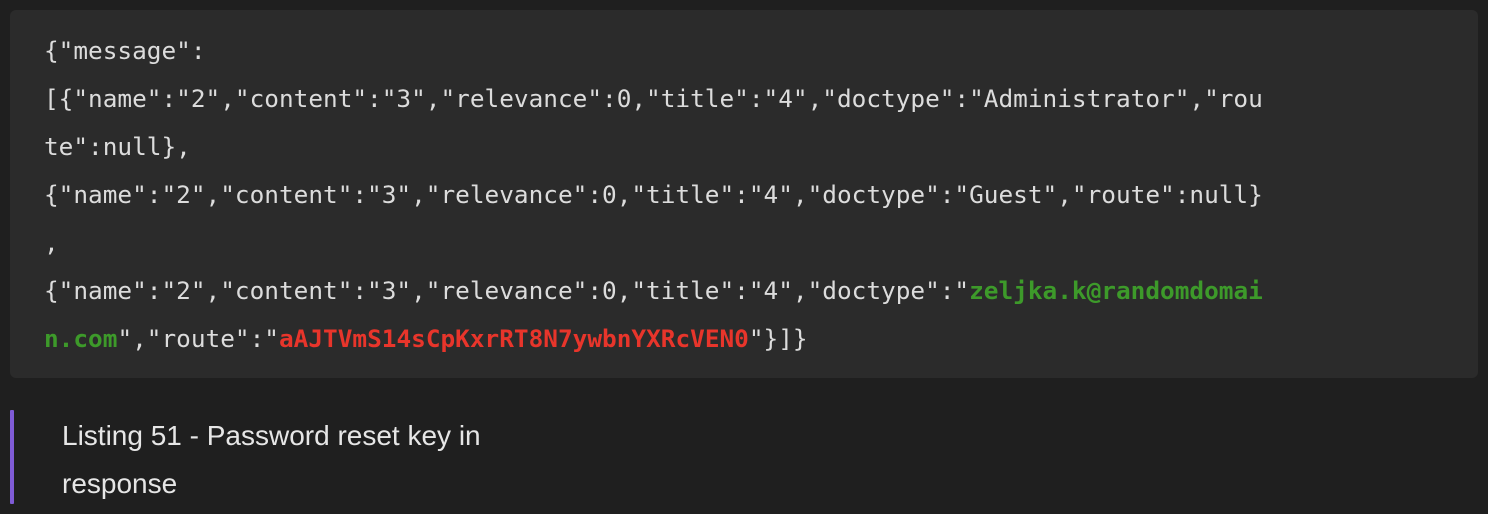  What do you see at coordinates (513, 338) in the screenshot?
I see `reset-key-highlight: aAJTVmS14sCpKxrRT8N7ywbnYXRcVEN0` at bounding box center [513, 338].